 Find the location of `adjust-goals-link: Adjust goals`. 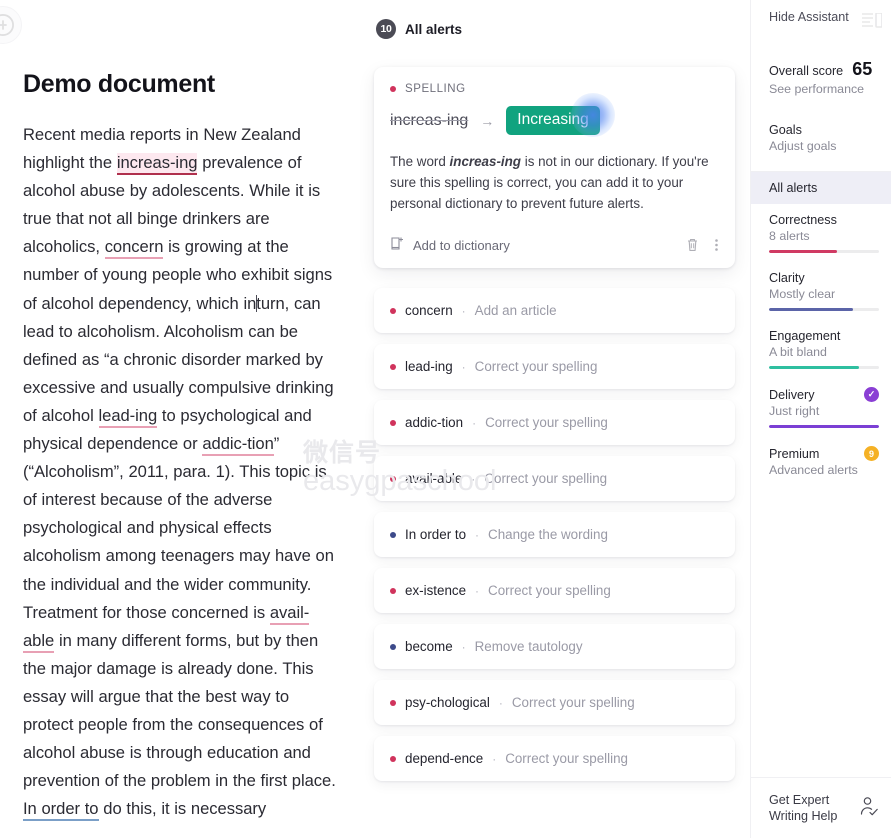

adjust-goals-link: Adjust goals is located at coordinates (824, 146).